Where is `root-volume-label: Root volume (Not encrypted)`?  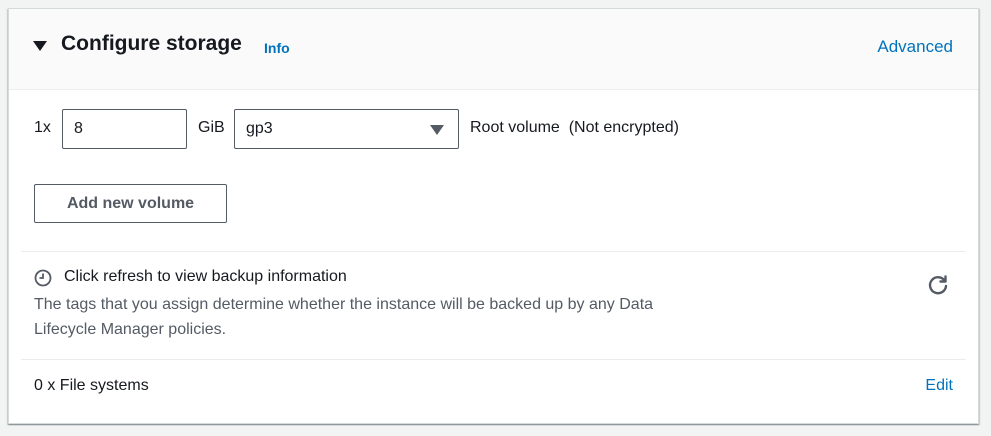 root-volume-label: Root volume (Not encrypted) is located at coordinates (574, 127).